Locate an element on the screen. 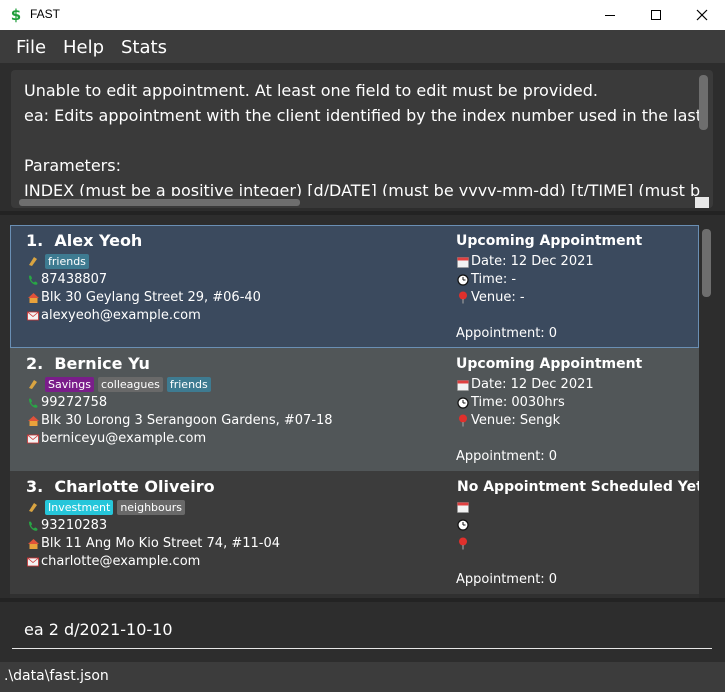 This screenshot has width=725, height=692. client-email: alexyeoh@example.com is located at coordinates (121, 315).